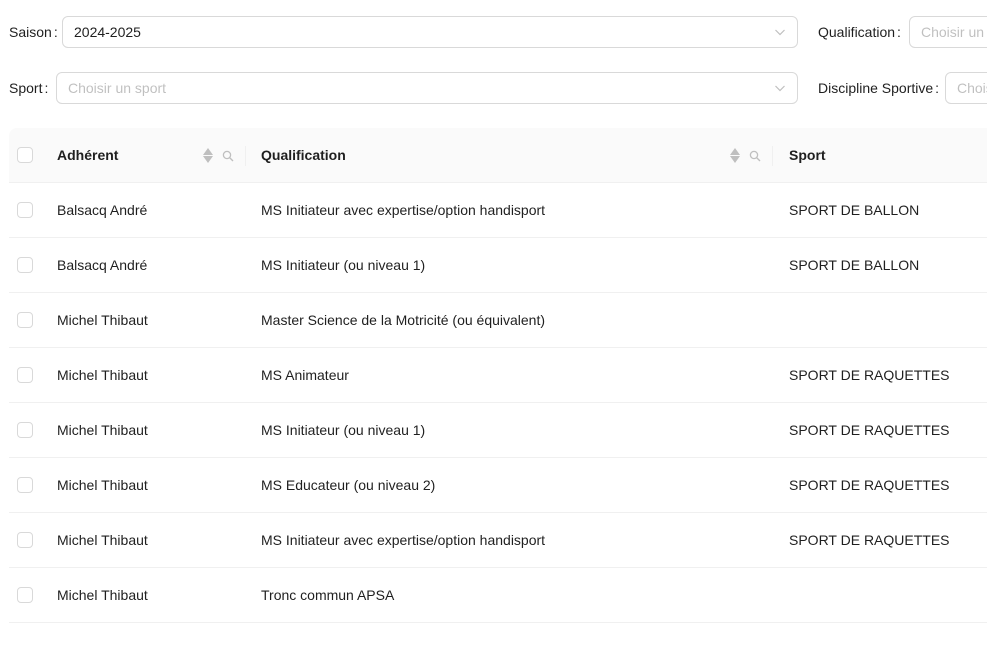 This screenshot has height=658, width=987. Describe the element at coordinates (498, 595) in the screenshot. I see `table-row: Michel Thibaut Tronc commun APSA` at that location.